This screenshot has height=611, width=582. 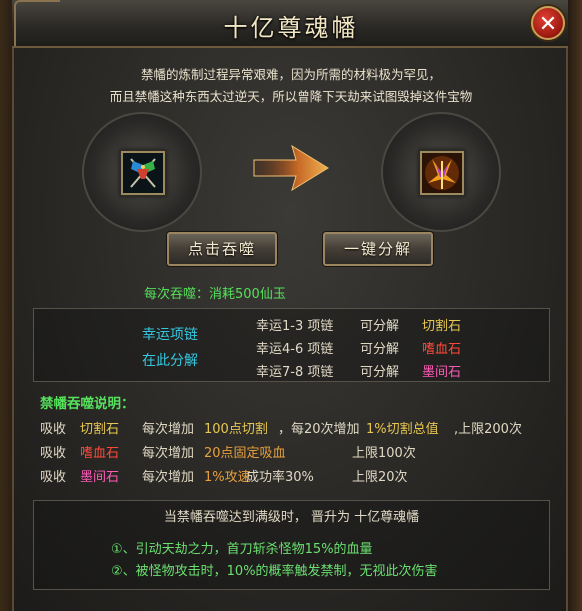 I want to click on intro-line-1: 禁幡的炼制过程异常艰难，因为所需的材料极为罕见，, so click(x=290, y=74).